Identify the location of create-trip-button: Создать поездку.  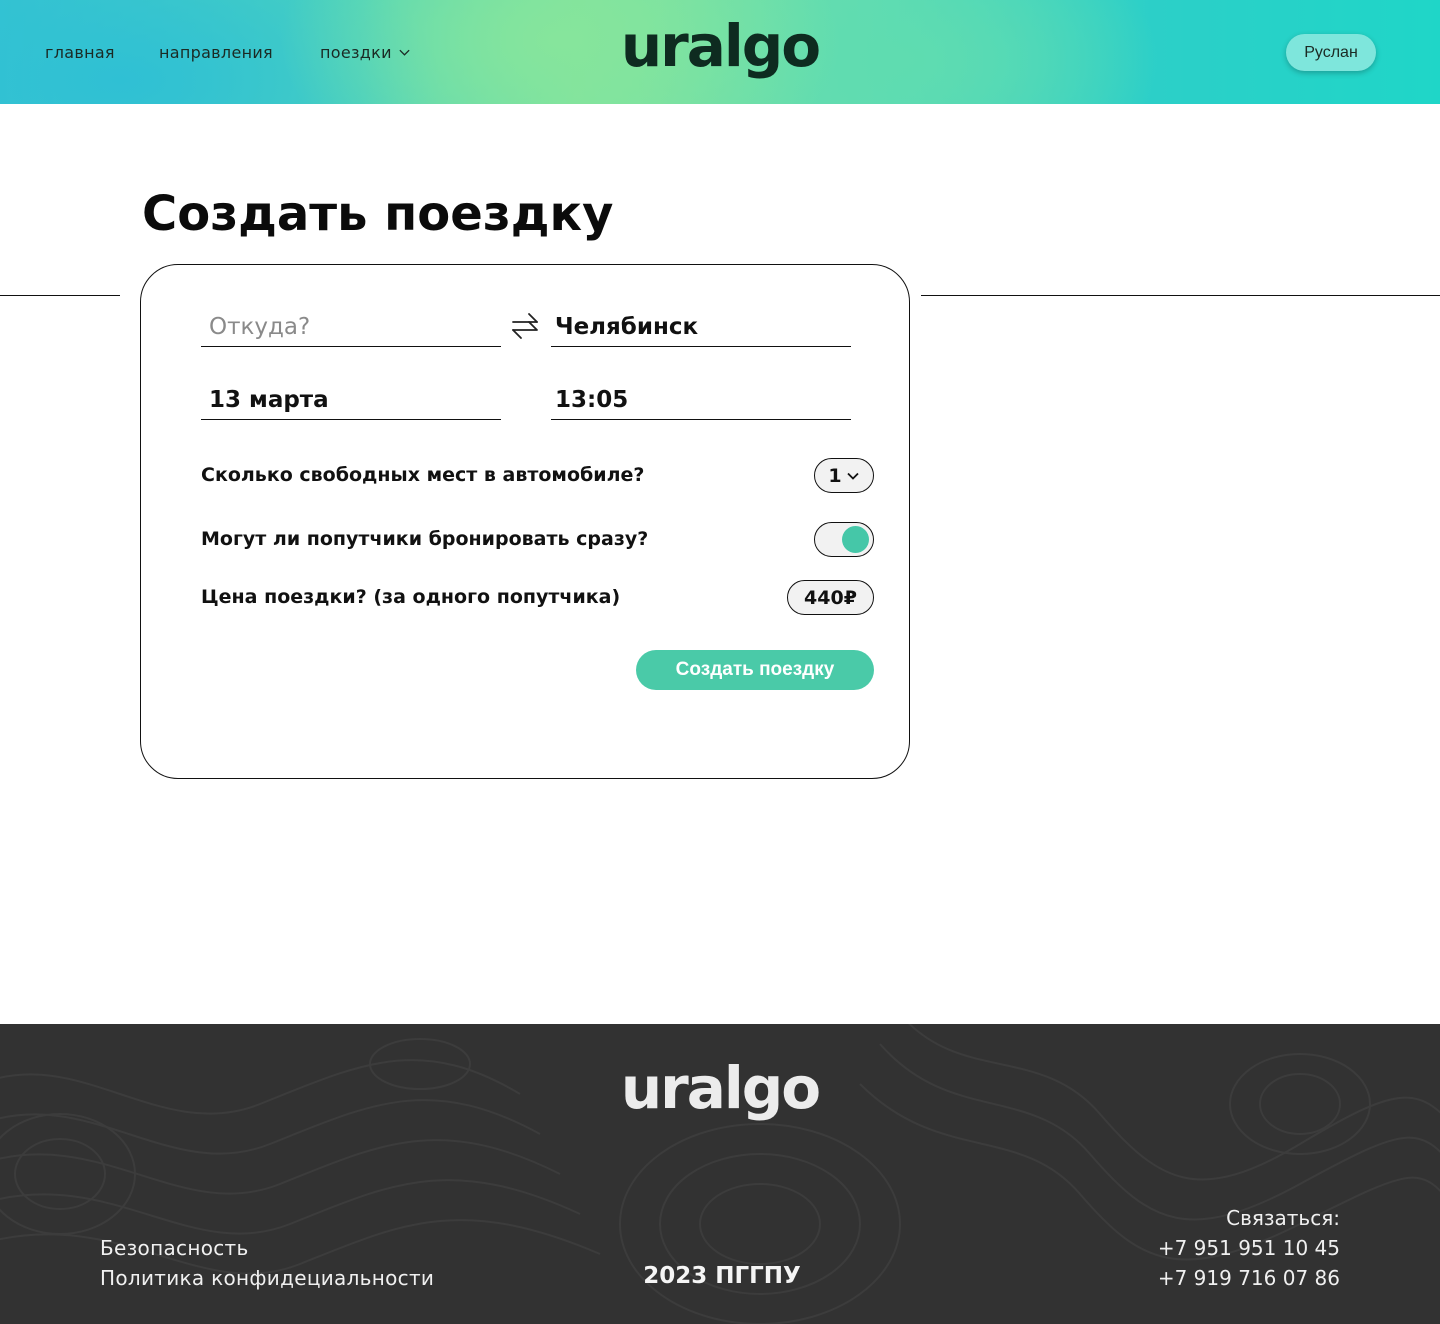
(755, 670).